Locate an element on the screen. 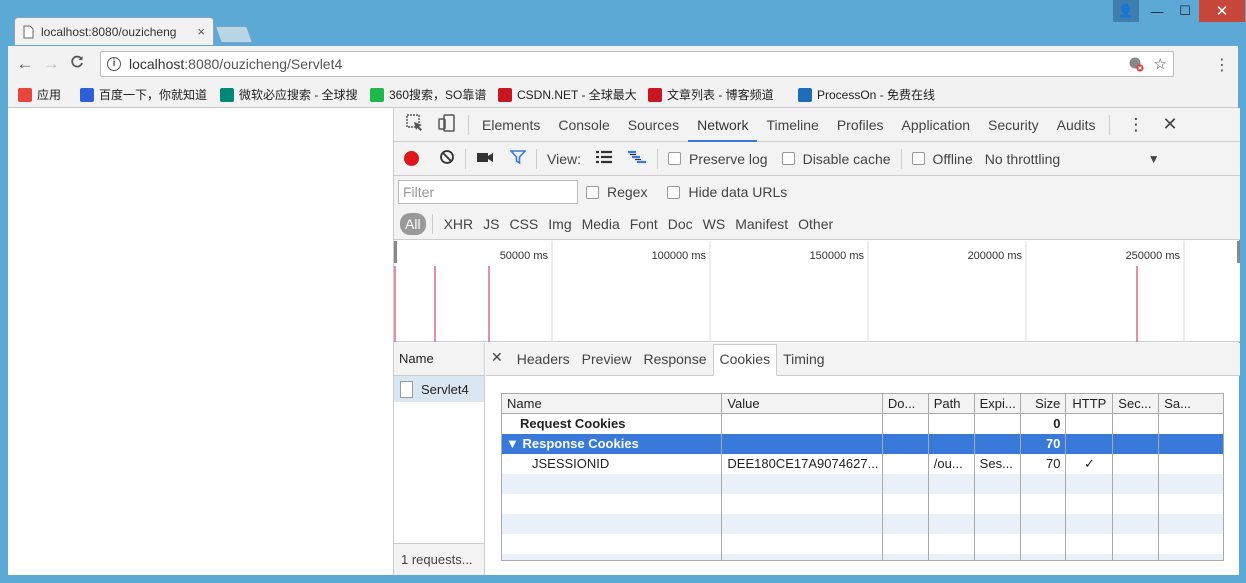  tab-network: Network is located at coordinates (723, 125).